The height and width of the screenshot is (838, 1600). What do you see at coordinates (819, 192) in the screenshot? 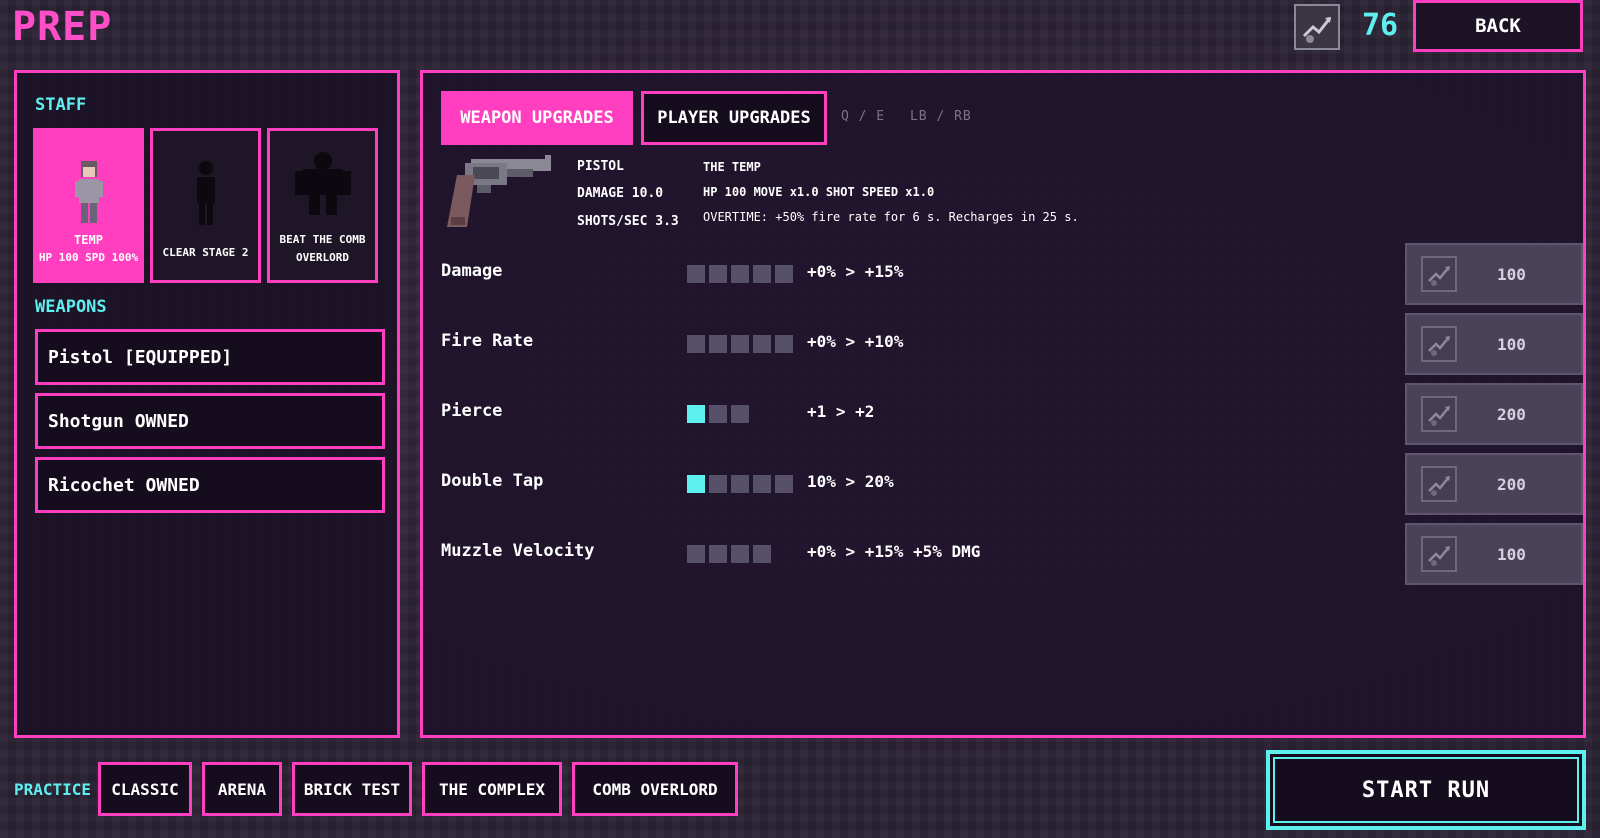
I see `staff-stats-line: HP 100 MOVE x1.0 SHOT SPEED x1.0` at bounding box center [819, 192].